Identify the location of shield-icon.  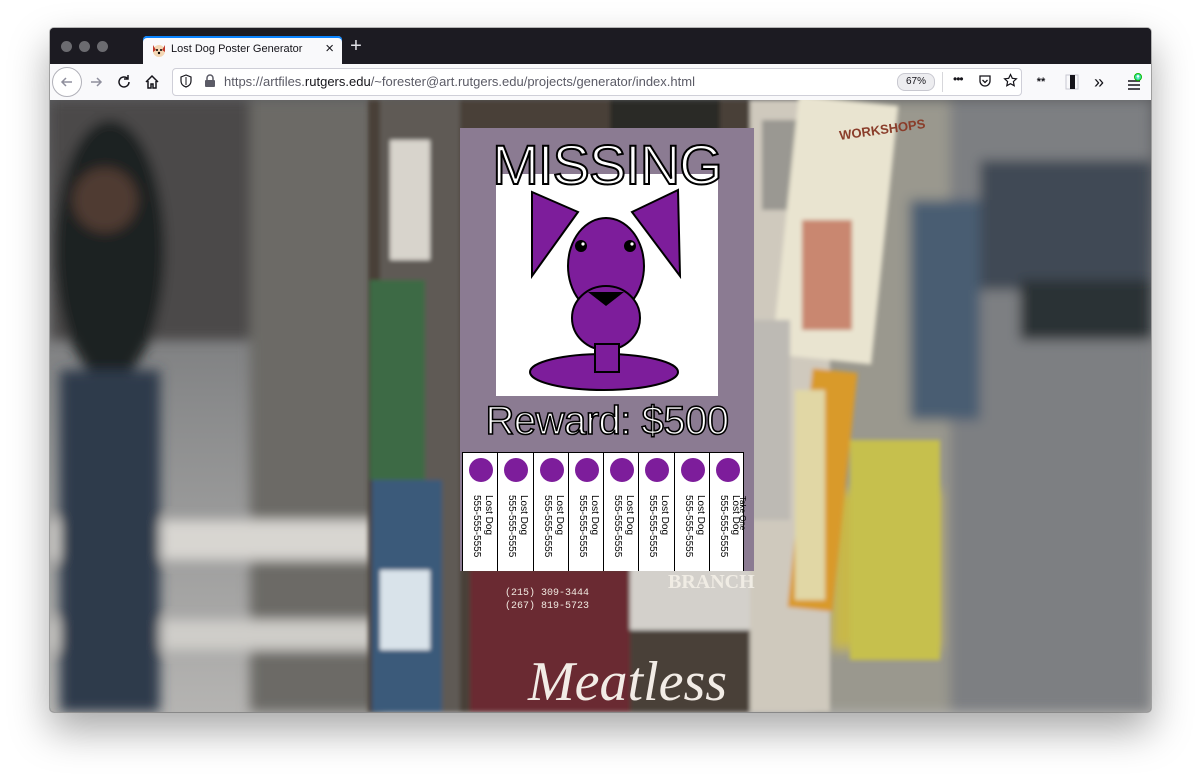
(186, 81).